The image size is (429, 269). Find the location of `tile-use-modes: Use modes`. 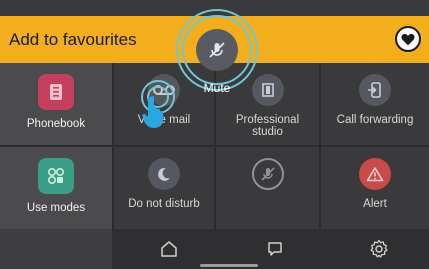

tile-use-modes: Use modes is located at coordinates (56, 188).